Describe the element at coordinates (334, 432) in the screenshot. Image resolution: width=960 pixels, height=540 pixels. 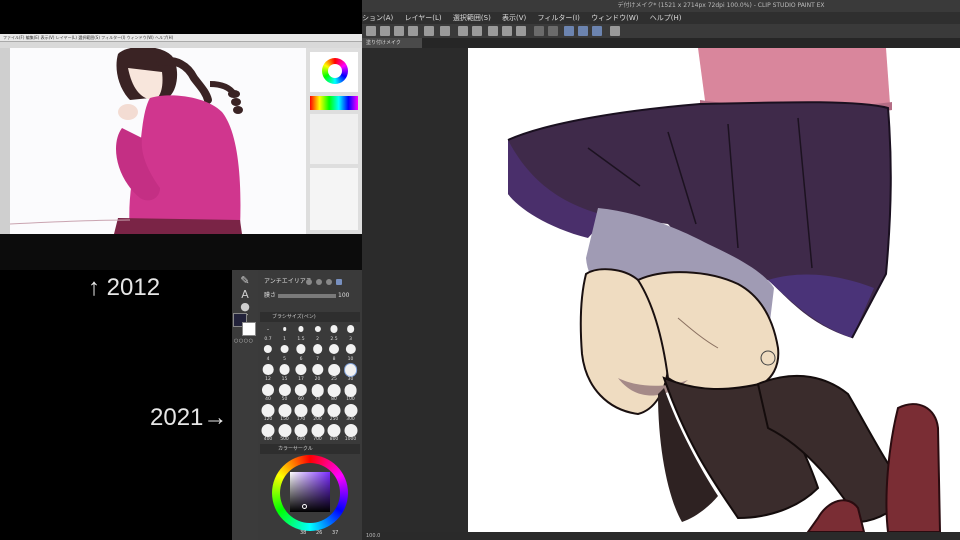
I see `brush-size-item: 800` at that location.